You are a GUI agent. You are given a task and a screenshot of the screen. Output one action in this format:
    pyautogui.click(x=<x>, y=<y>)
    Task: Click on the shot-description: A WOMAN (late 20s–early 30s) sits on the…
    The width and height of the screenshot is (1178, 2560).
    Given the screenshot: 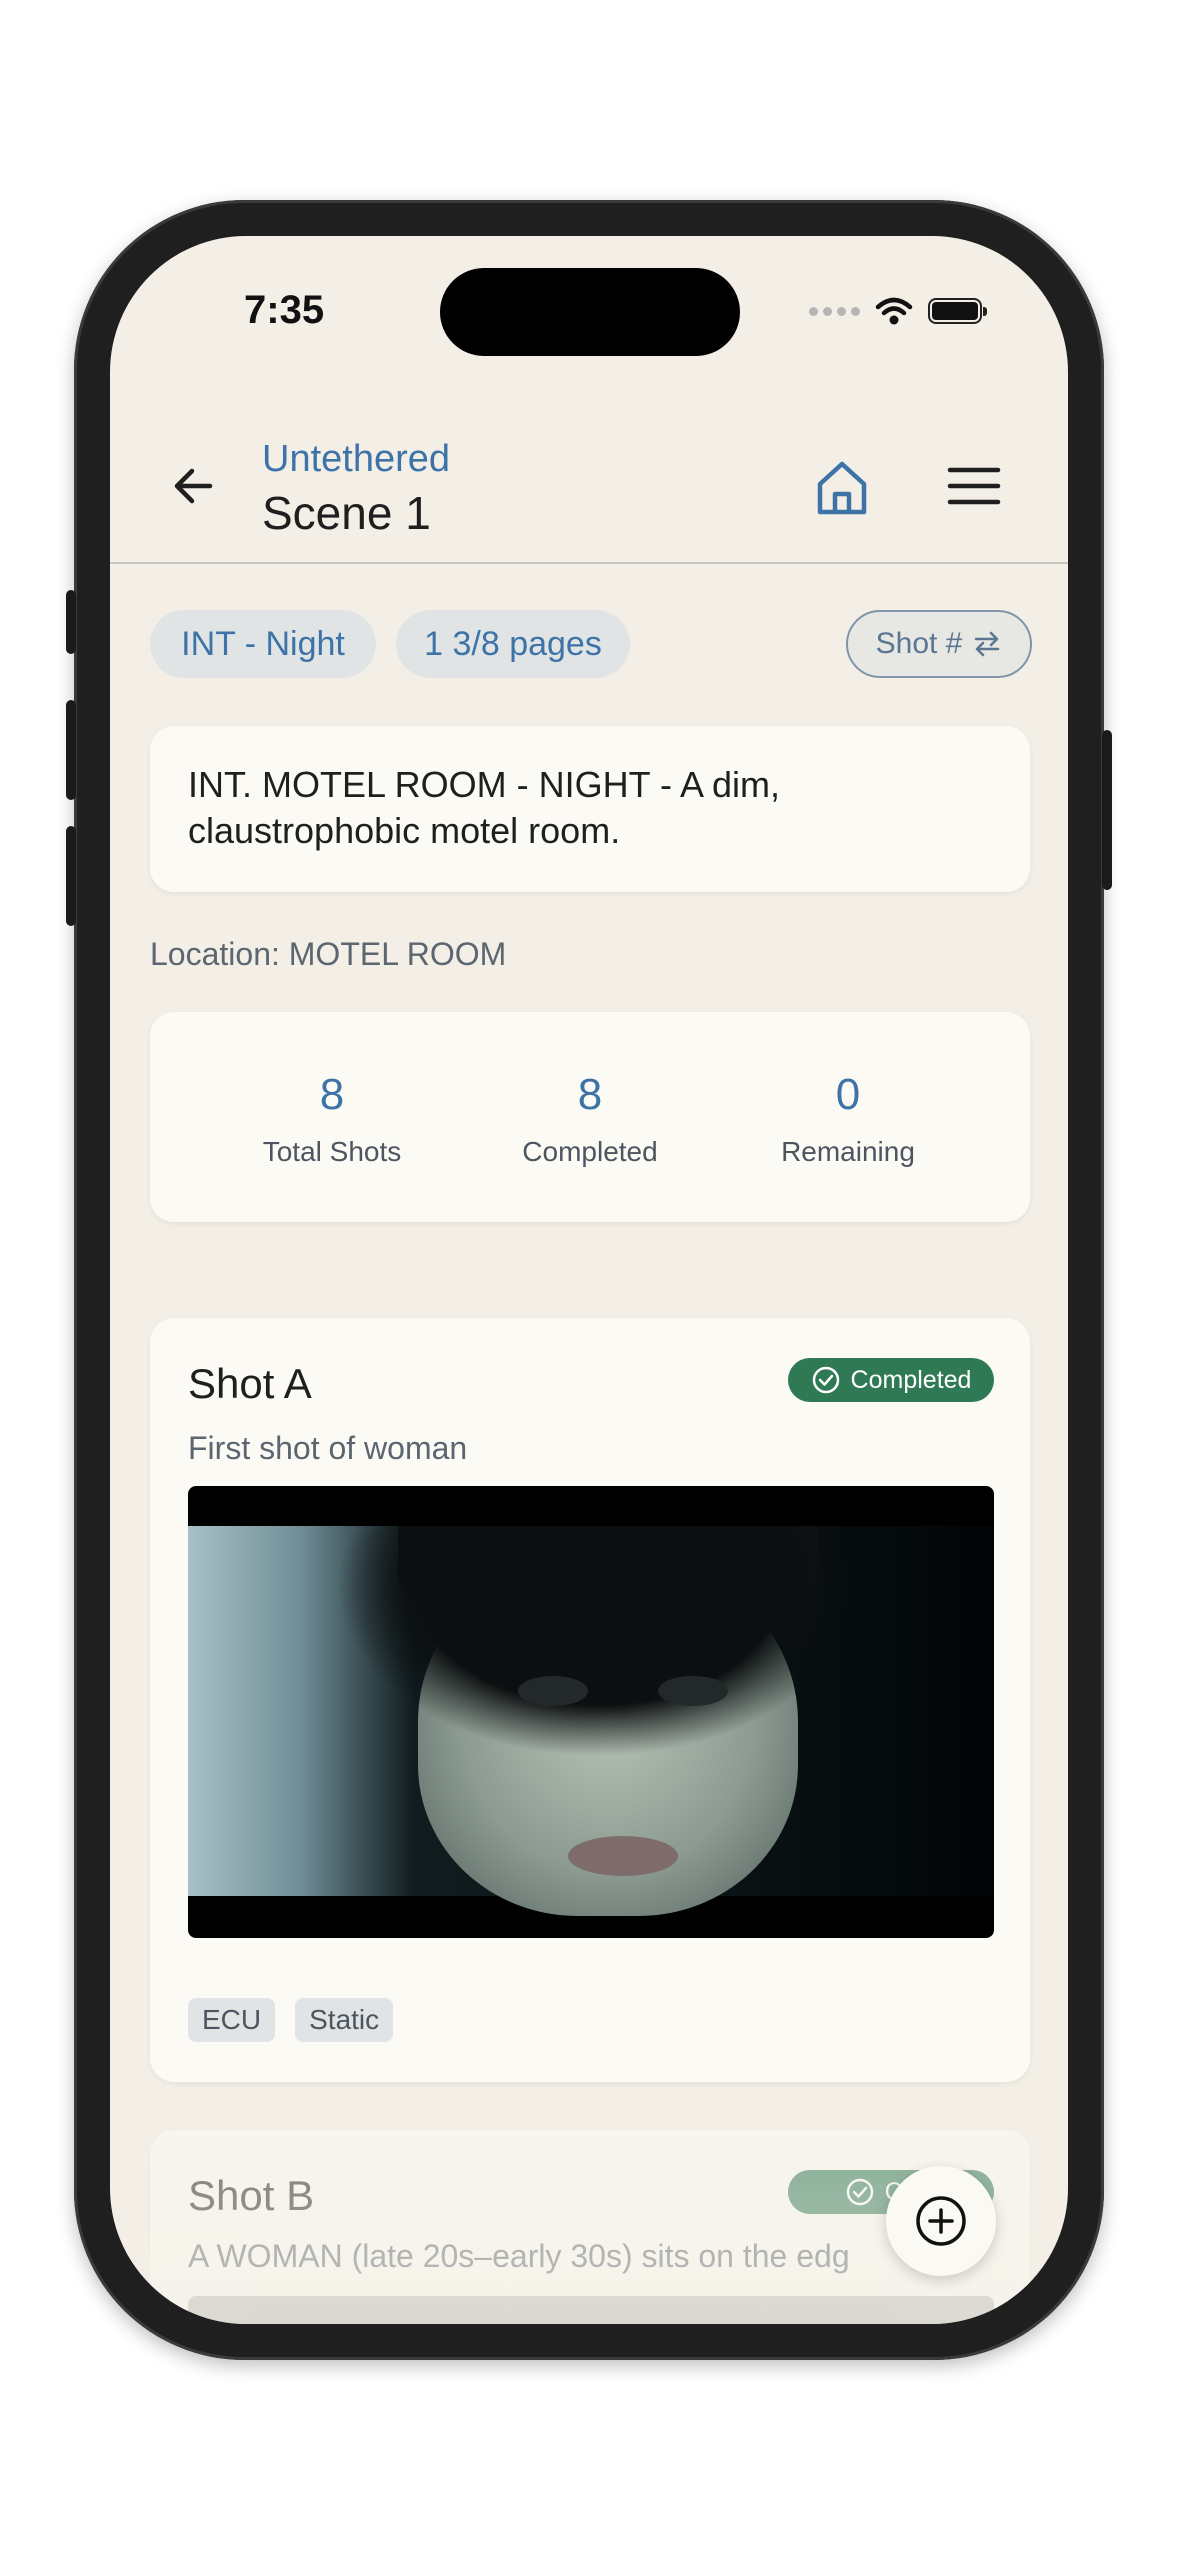 What is the action you would take?
    pyautogui.click(x=519, y=2256)
    